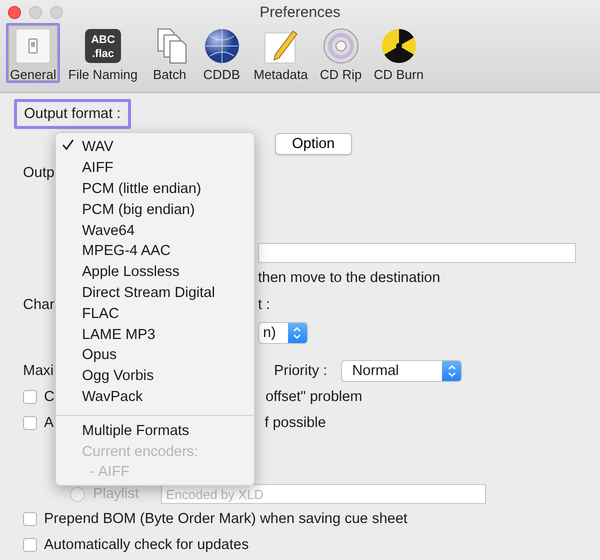 The width and height of the screenshot is (600, 560). I want to click on char-select: n), so click(283, 333).